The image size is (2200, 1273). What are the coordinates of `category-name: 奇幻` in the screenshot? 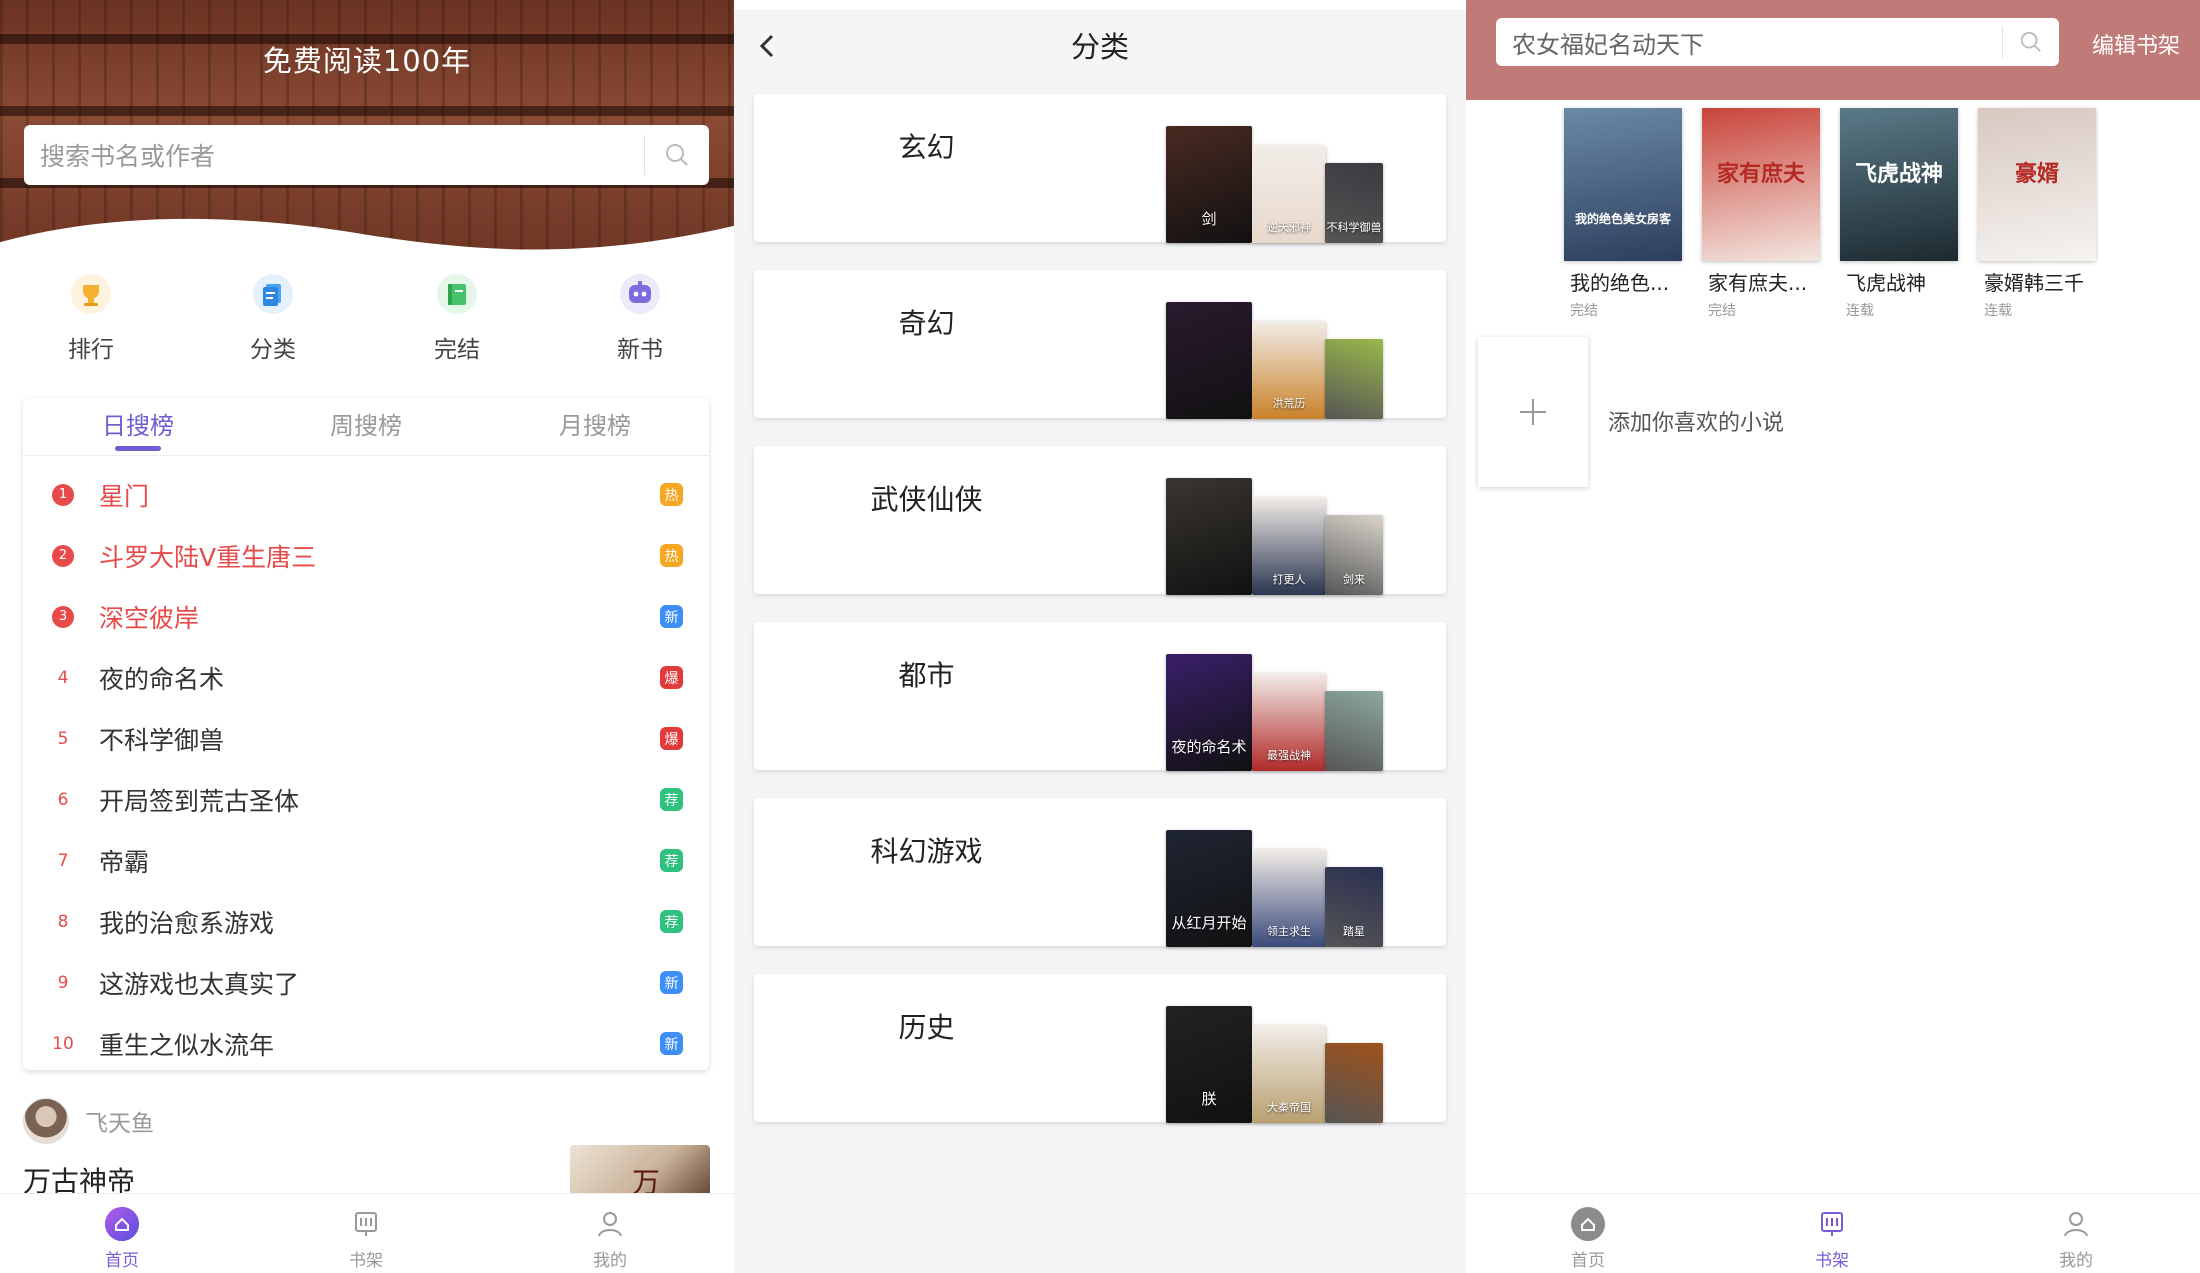 It's located at (926, 323).